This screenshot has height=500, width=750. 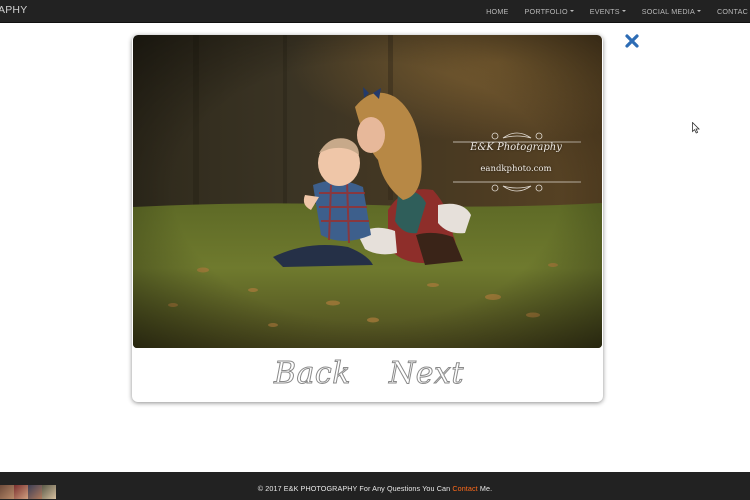 I want to click on nav-item-contact: CONTAC, so click(x=729, y=11).